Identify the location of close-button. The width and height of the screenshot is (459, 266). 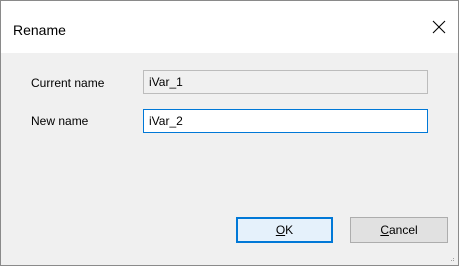
(439, 27).